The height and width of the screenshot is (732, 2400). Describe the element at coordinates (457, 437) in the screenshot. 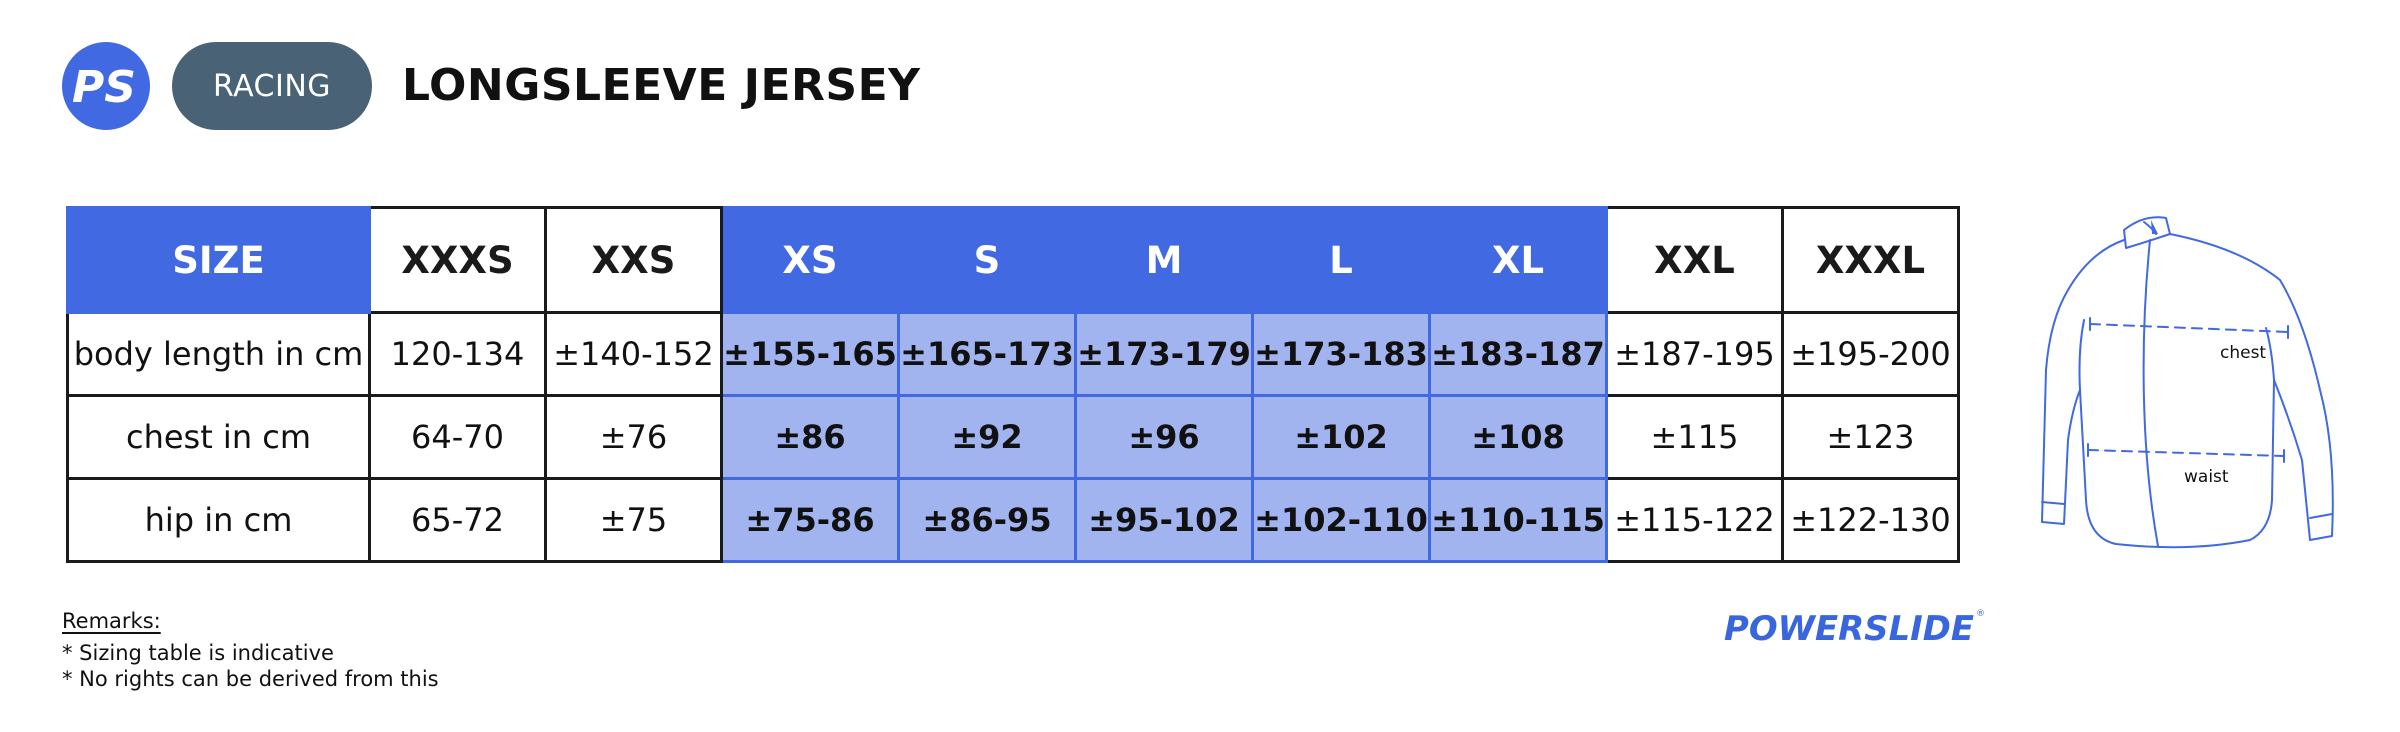

I see `table-cell: 64-70` at that location.